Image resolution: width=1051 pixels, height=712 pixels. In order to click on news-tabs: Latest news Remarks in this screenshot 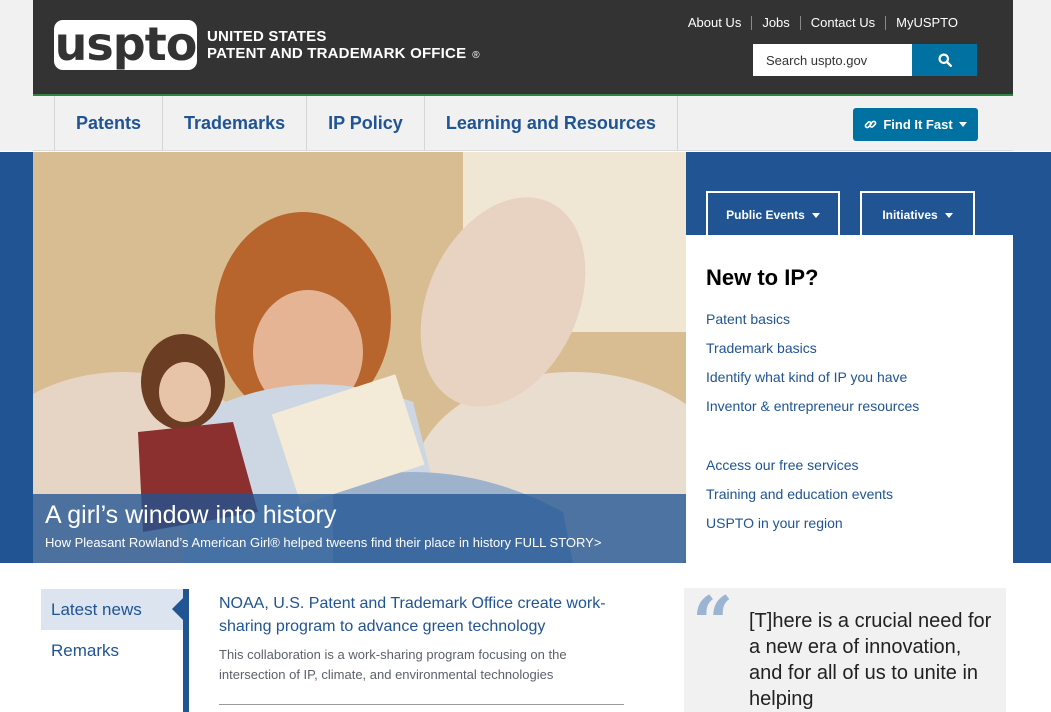, I will do `click(114, 630)`.